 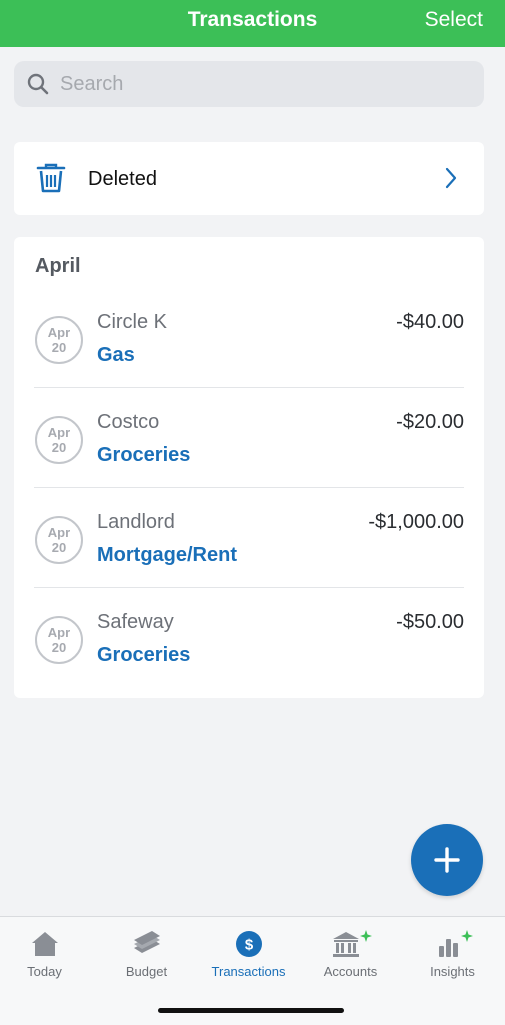 What do you see at coordinates (430, 422) in the screenshot?
I see `amount: -$20.00` at bounding box center [430, 422].